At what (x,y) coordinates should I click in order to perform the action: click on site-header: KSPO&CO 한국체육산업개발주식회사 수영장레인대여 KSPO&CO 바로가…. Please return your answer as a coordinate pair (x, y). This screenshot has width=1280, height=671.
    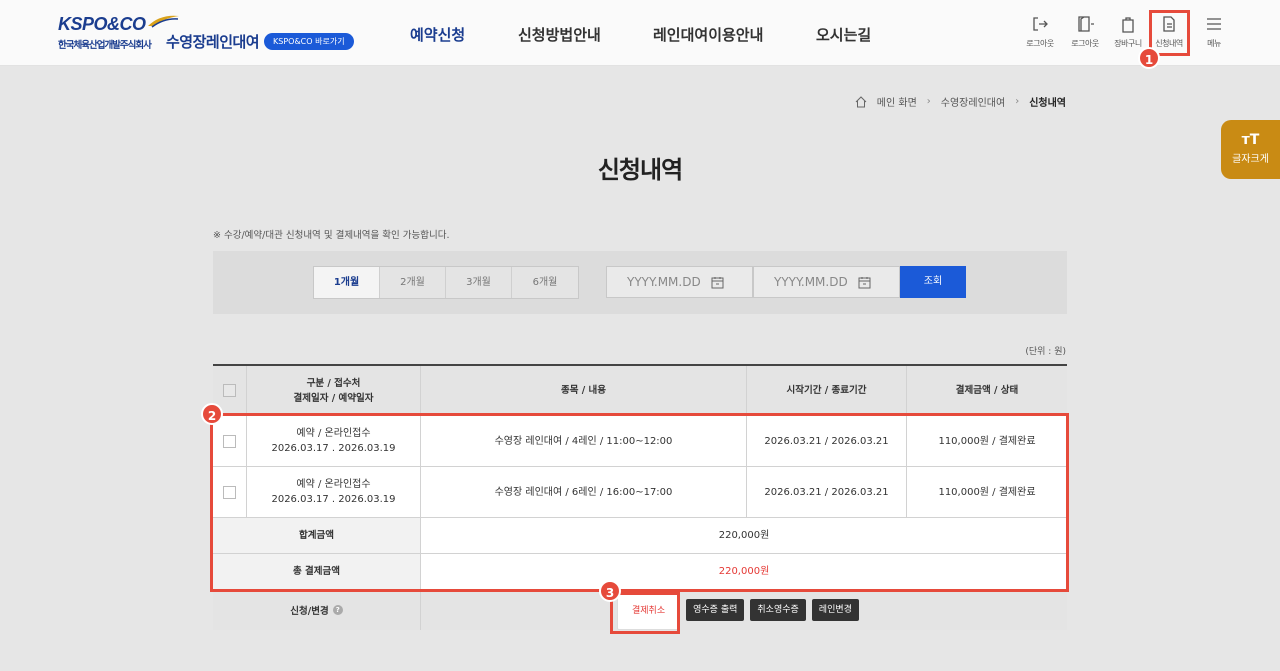
    Looking at the image, I should click on (640, 33).